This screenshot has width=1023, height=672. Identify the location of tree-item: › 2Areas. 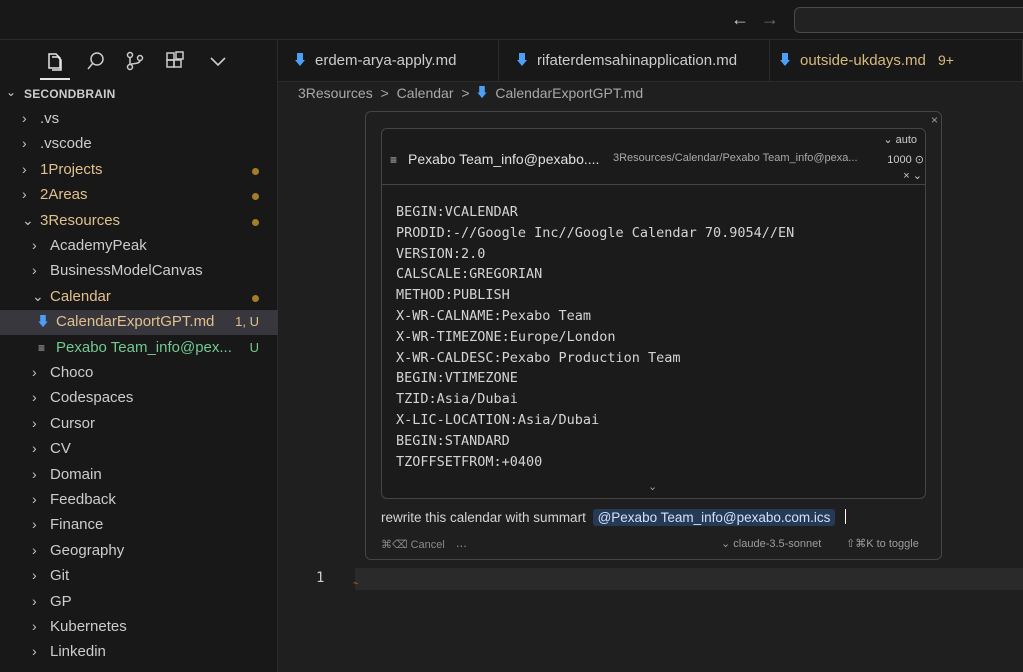
(139, 195).